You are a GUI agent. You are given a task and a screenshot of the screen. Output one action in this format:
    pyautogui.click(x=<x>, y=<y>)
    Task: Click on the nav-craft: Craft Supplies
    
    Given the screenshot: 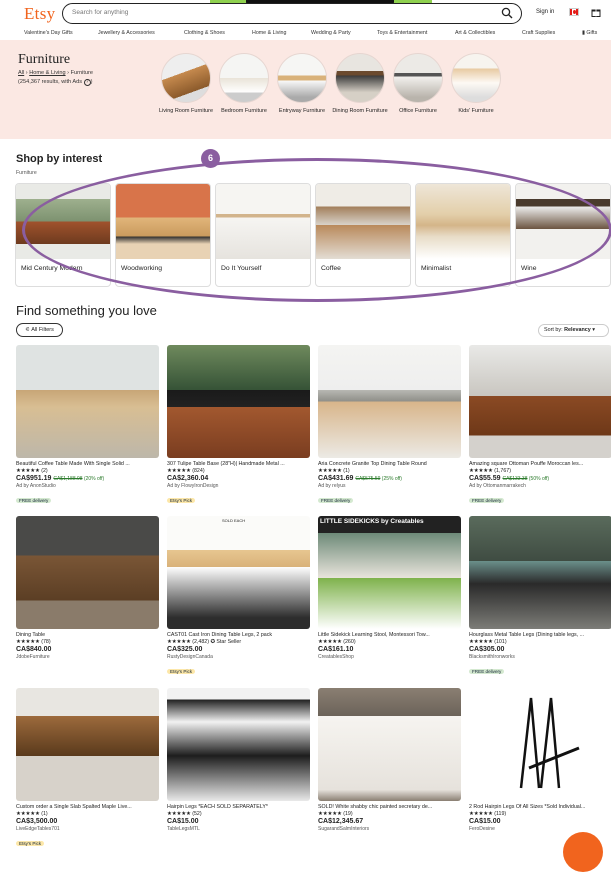 What is the action you would take?
    pyautogui.click(x=538, y=33)
    